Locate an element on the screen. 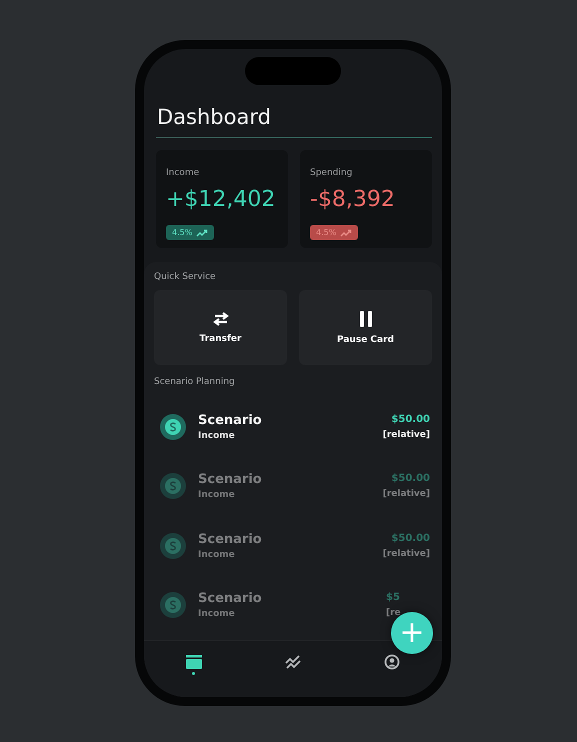  card-label: Income is located at coordinates (183, 173).